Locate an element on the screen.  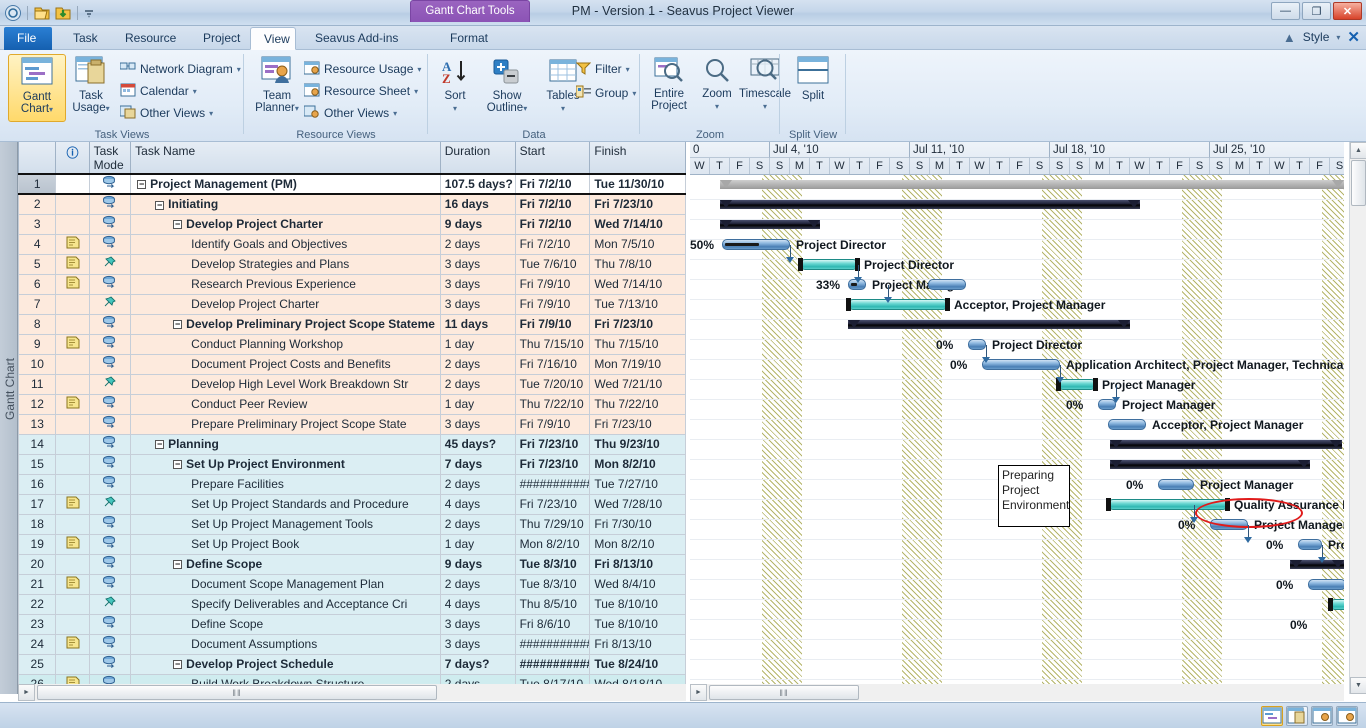
start-cell: Mon 8/2/10 is located at coordinates (552, 544).